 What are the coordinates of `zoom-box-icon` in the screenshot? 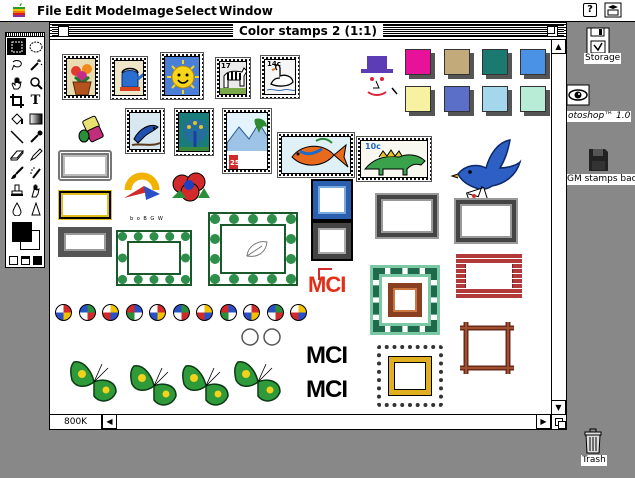 It's located at (552, 31).